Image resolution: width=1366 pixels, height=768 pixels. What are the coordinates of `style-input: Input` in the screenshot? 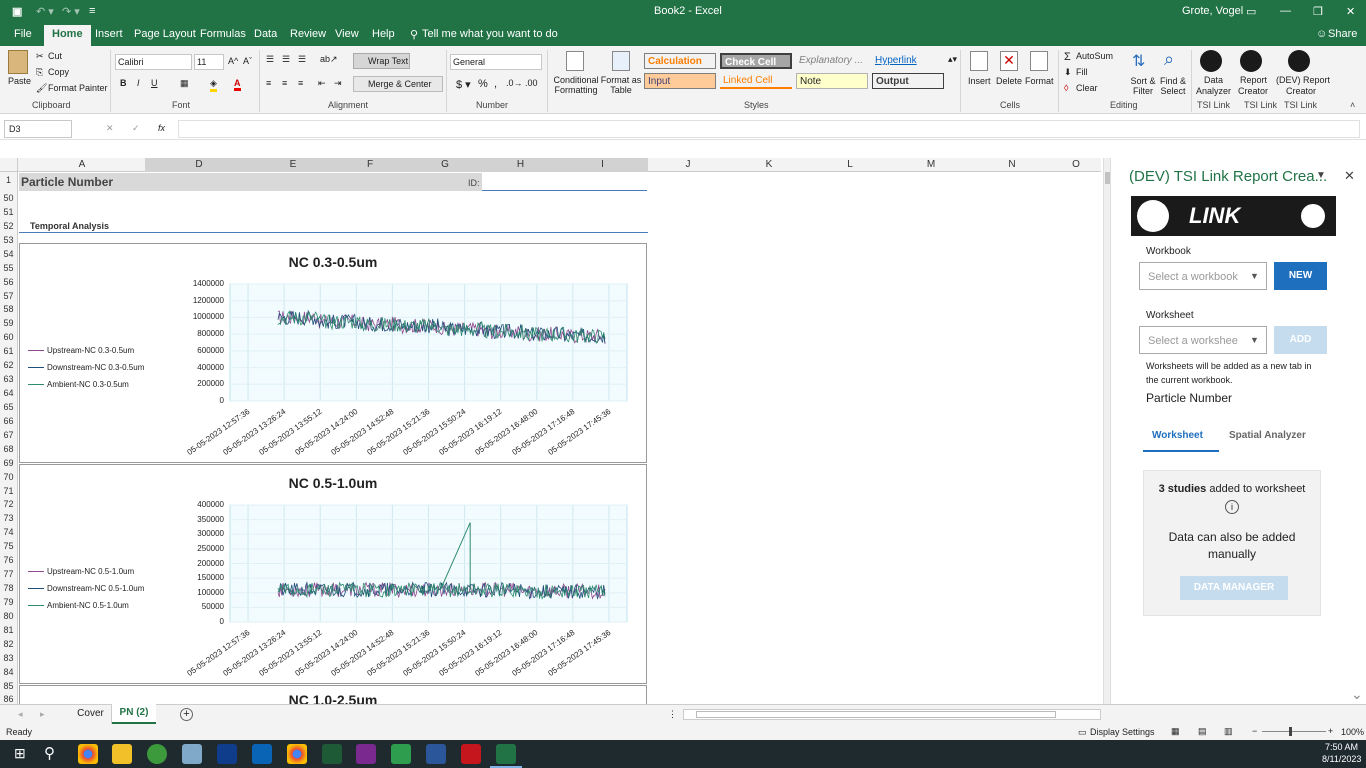 It's located at (680, 81).